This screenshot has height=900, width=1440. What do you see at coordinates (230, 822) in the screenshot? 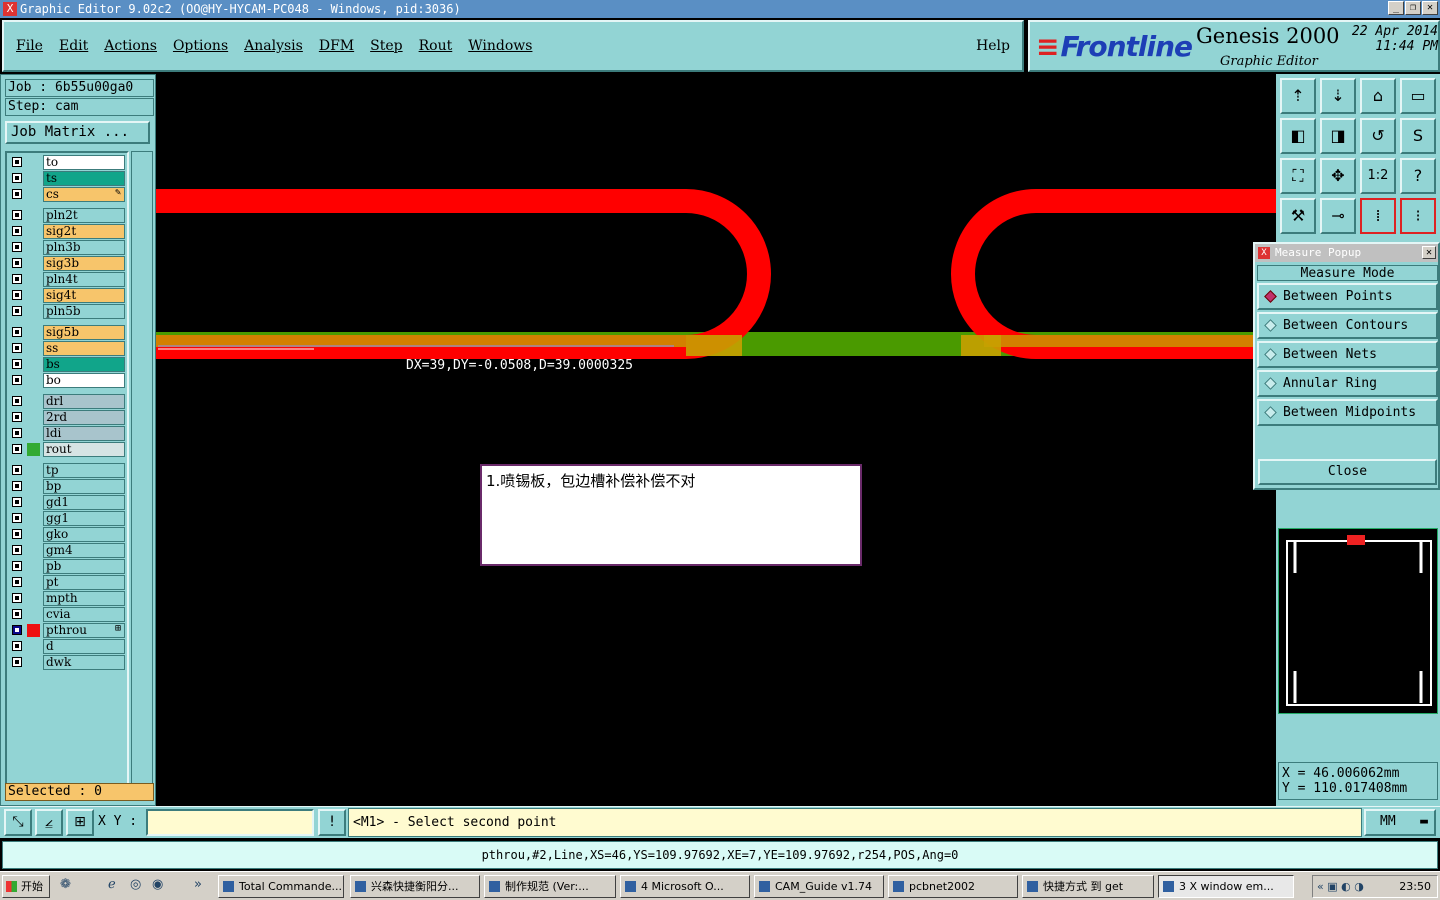
I see `xy-input` at bounding box center [230, 822].